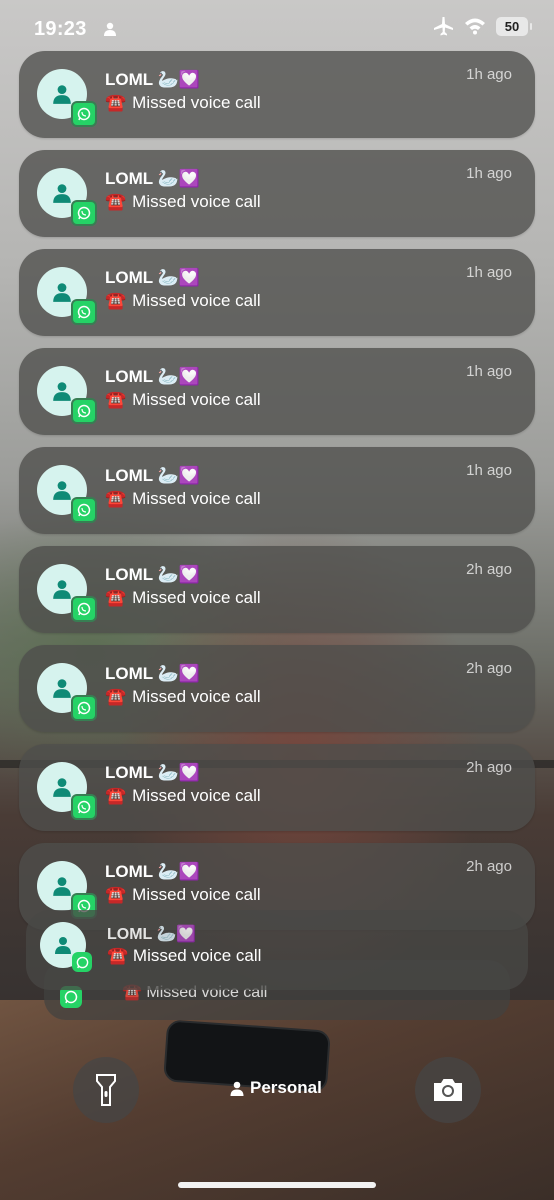  I want to click on clock: 19:23, so click(60, 29).